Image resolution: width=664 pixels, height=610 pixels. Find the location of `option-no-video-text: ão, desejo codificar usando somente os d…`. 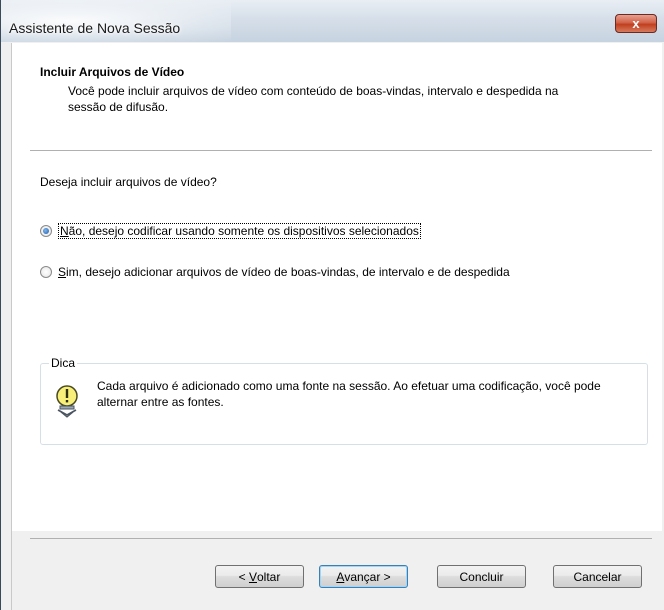

option-no-video-text: ão, desejo codificar usando somente os d… is located at coordinates (243, 231).